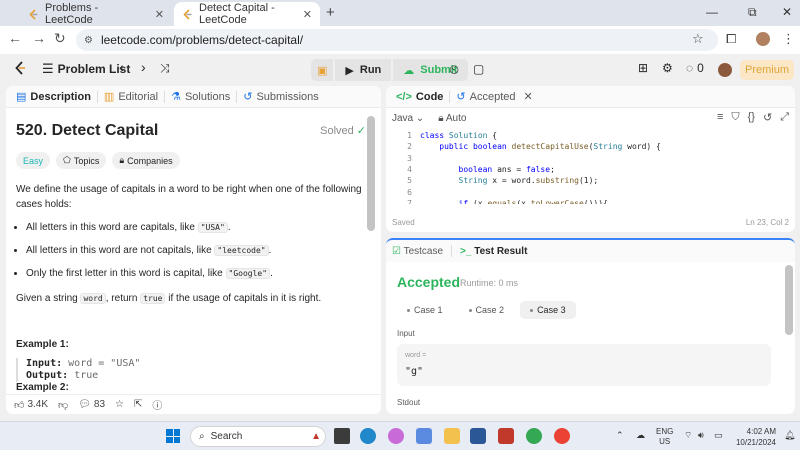 Image resolution: width=800 pixels, height=450 pixels. I want to click on copilot-icon, so click(396, 436).